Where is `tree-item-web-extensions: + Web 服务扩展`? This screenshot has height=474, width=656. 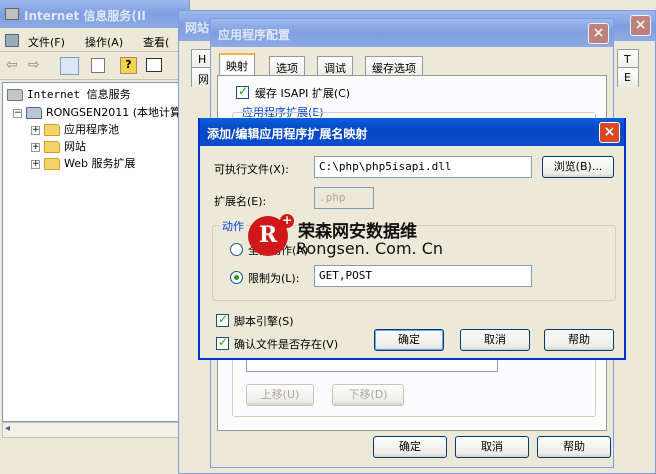 tree-item-web-extensions: + Web 服务扩展 is located at coordinates (83, 163).